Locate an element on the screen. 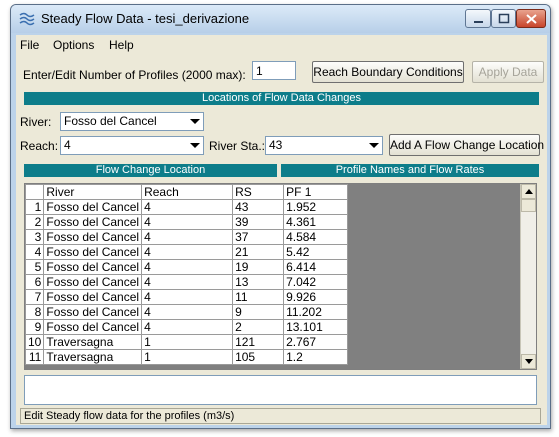 This screenshot has height=437, width=559. scroll-up-button is located at coordinates (528, 191).